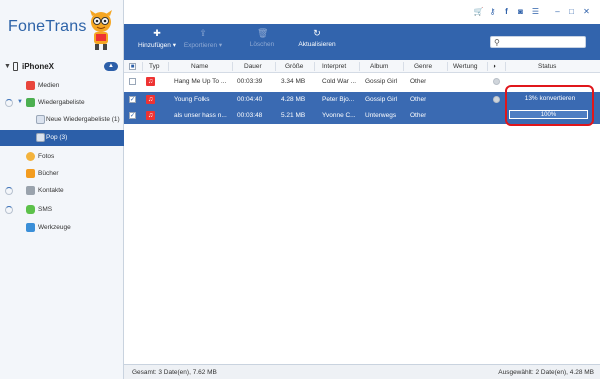 The image size is (600, 379). What do you see at coordinates (379, 66) in the screenshot?
I see `column-header-album: Album` at bounding box center [379, 66].